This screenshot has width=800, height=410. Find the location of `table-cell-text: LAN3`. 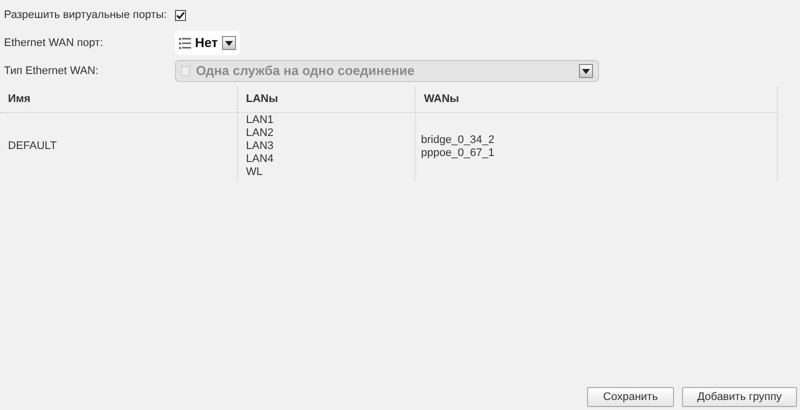

table-cell-text: LAN3 is located at coordinates (260, 146).